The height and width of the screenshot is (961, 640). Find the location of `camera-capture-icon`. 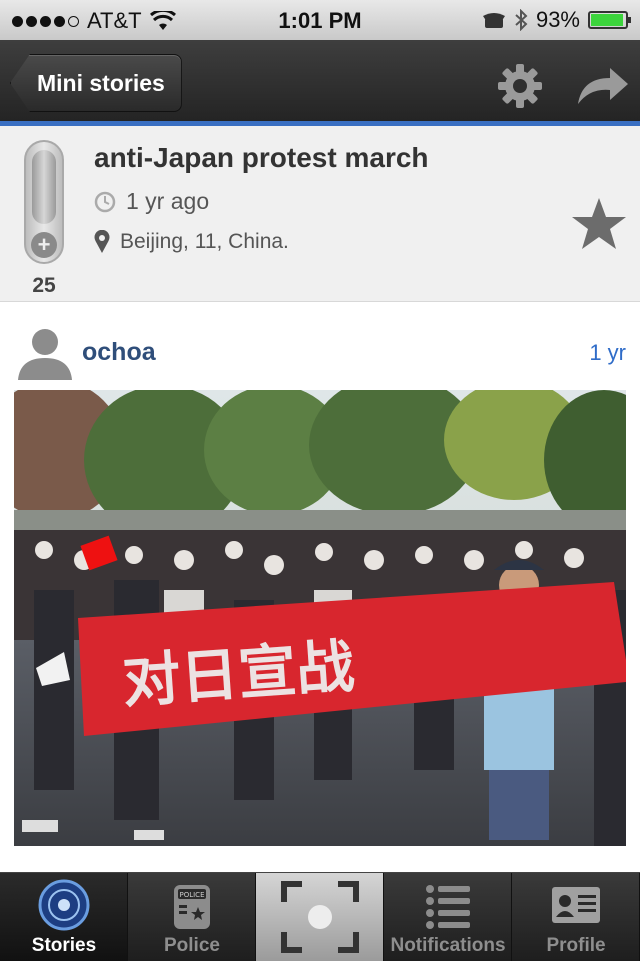

camera-capture-icon is located at coordinates (320, 917).